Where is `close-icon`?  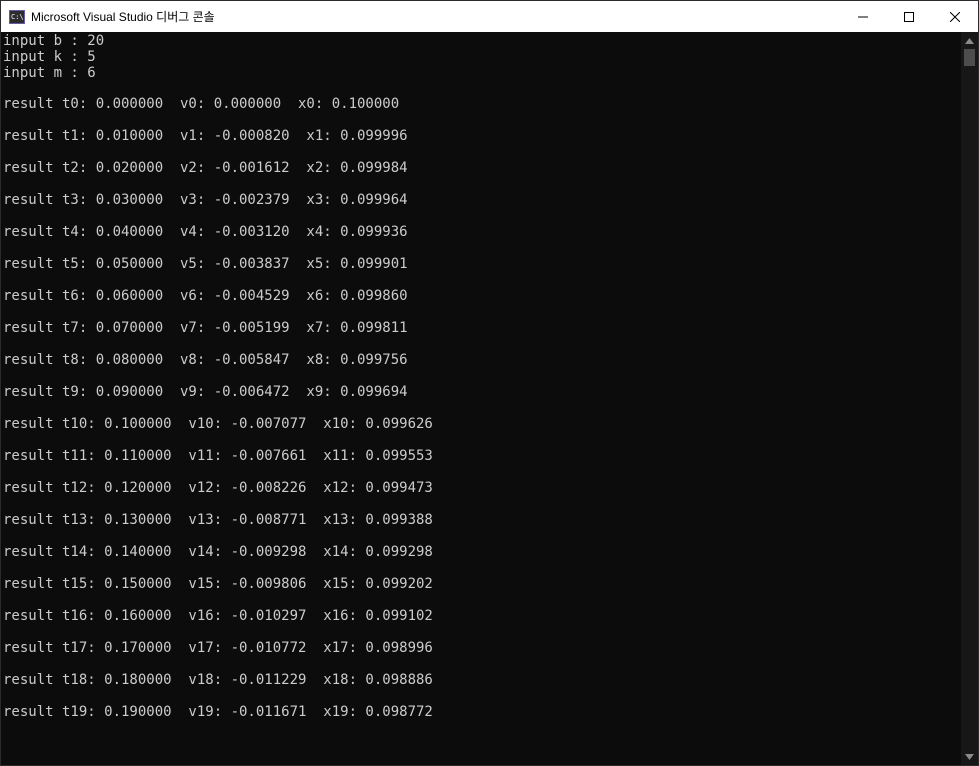
close-icon is located at coordinates (955, 16).